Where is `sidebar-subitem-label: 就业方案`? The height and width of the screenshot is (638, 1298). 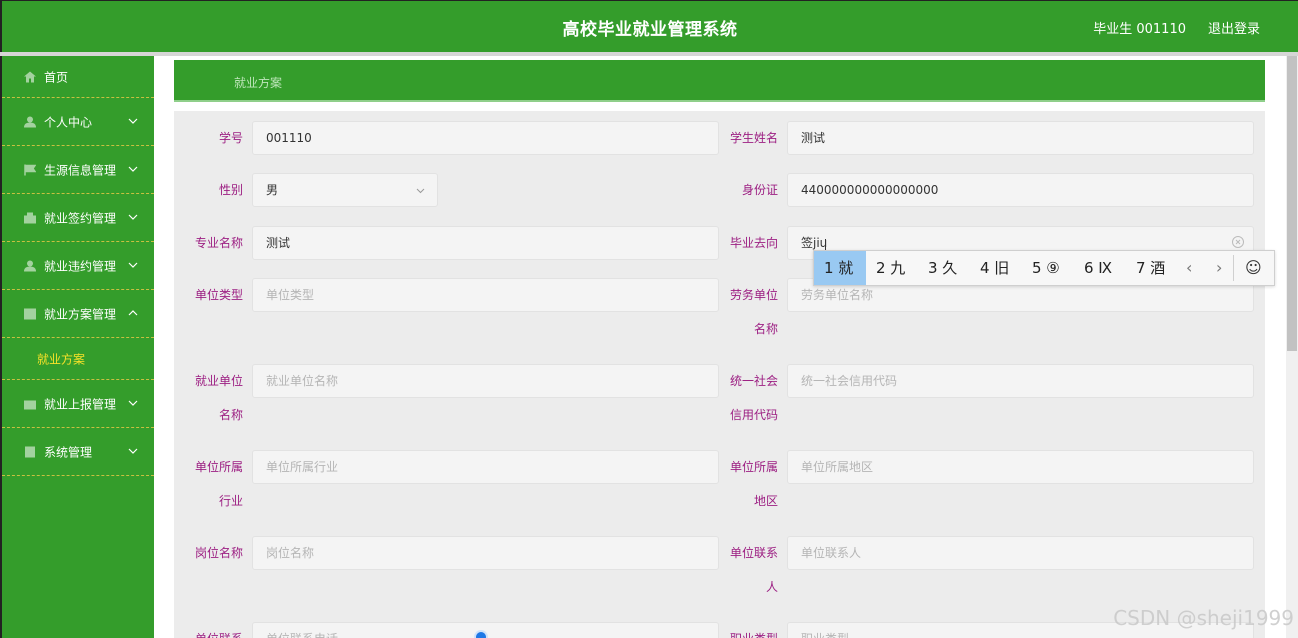
sidebar-subitem-label: 就业方案 is located at coordinates (61, 359).